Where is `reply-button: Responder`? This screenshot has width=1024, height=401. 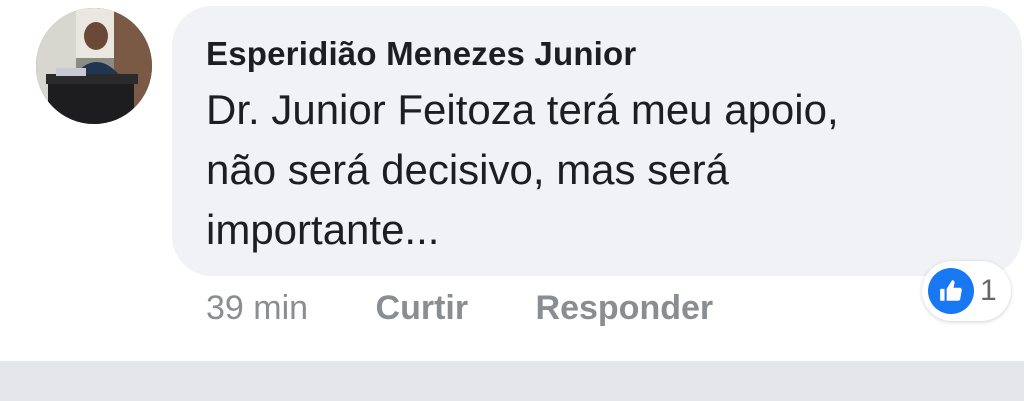
reply-button: Responder is located at coordinates (625, 308).